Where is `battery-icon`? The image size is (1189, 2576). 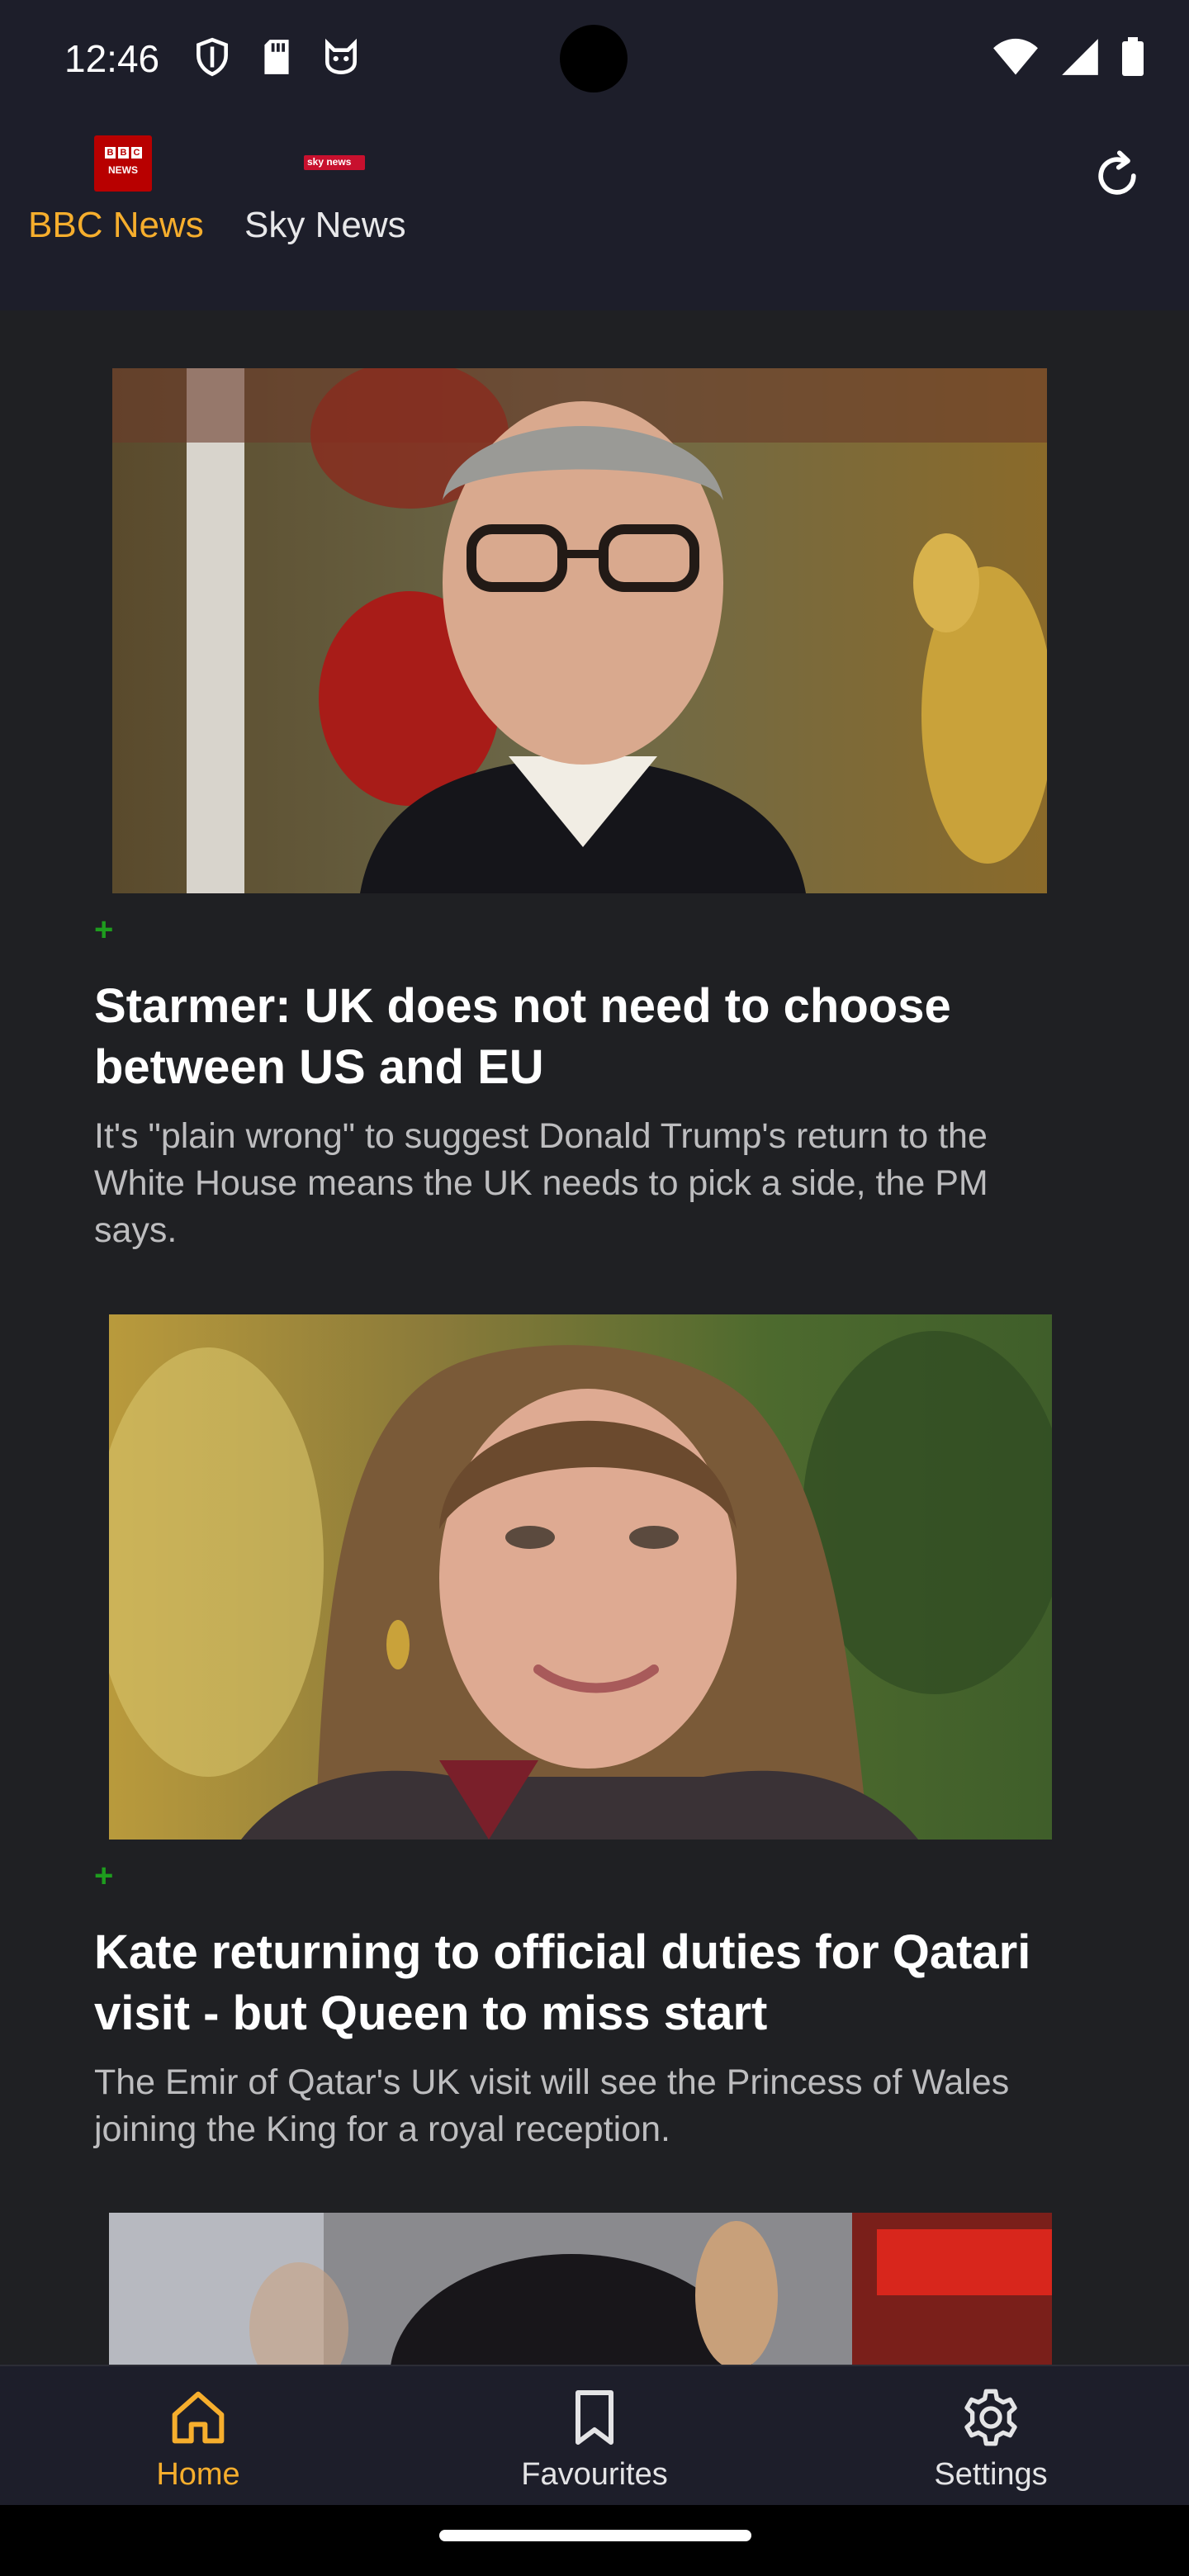 battery-icon is located at coordinates (1133, 56).